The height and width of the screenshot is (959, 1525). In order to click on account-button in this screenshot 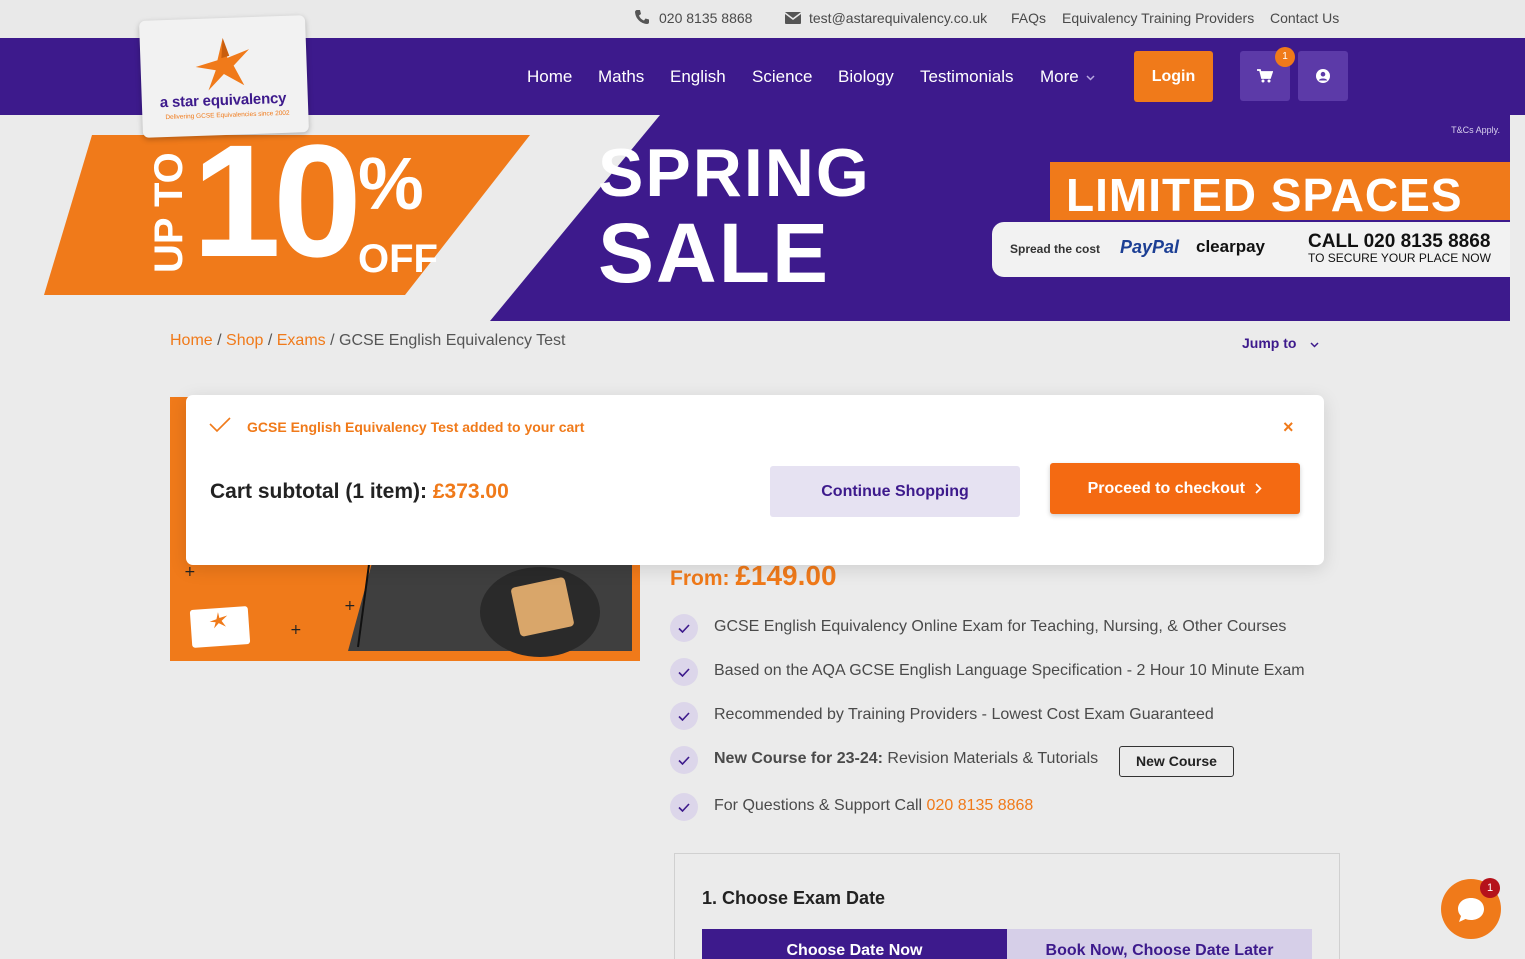, I will do `click(1323, 76)`.